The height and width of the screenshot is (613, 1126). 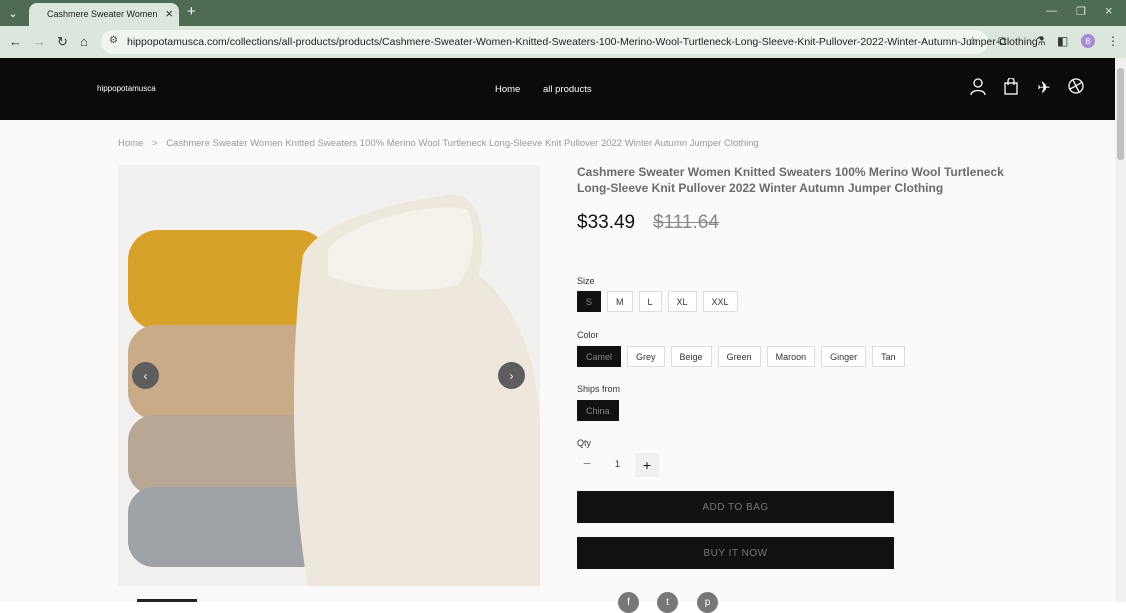 What do you see at coordinates (191, 11) in the screenshot?
I see `new-tab-icon: +` at bounding box center [191, 11].